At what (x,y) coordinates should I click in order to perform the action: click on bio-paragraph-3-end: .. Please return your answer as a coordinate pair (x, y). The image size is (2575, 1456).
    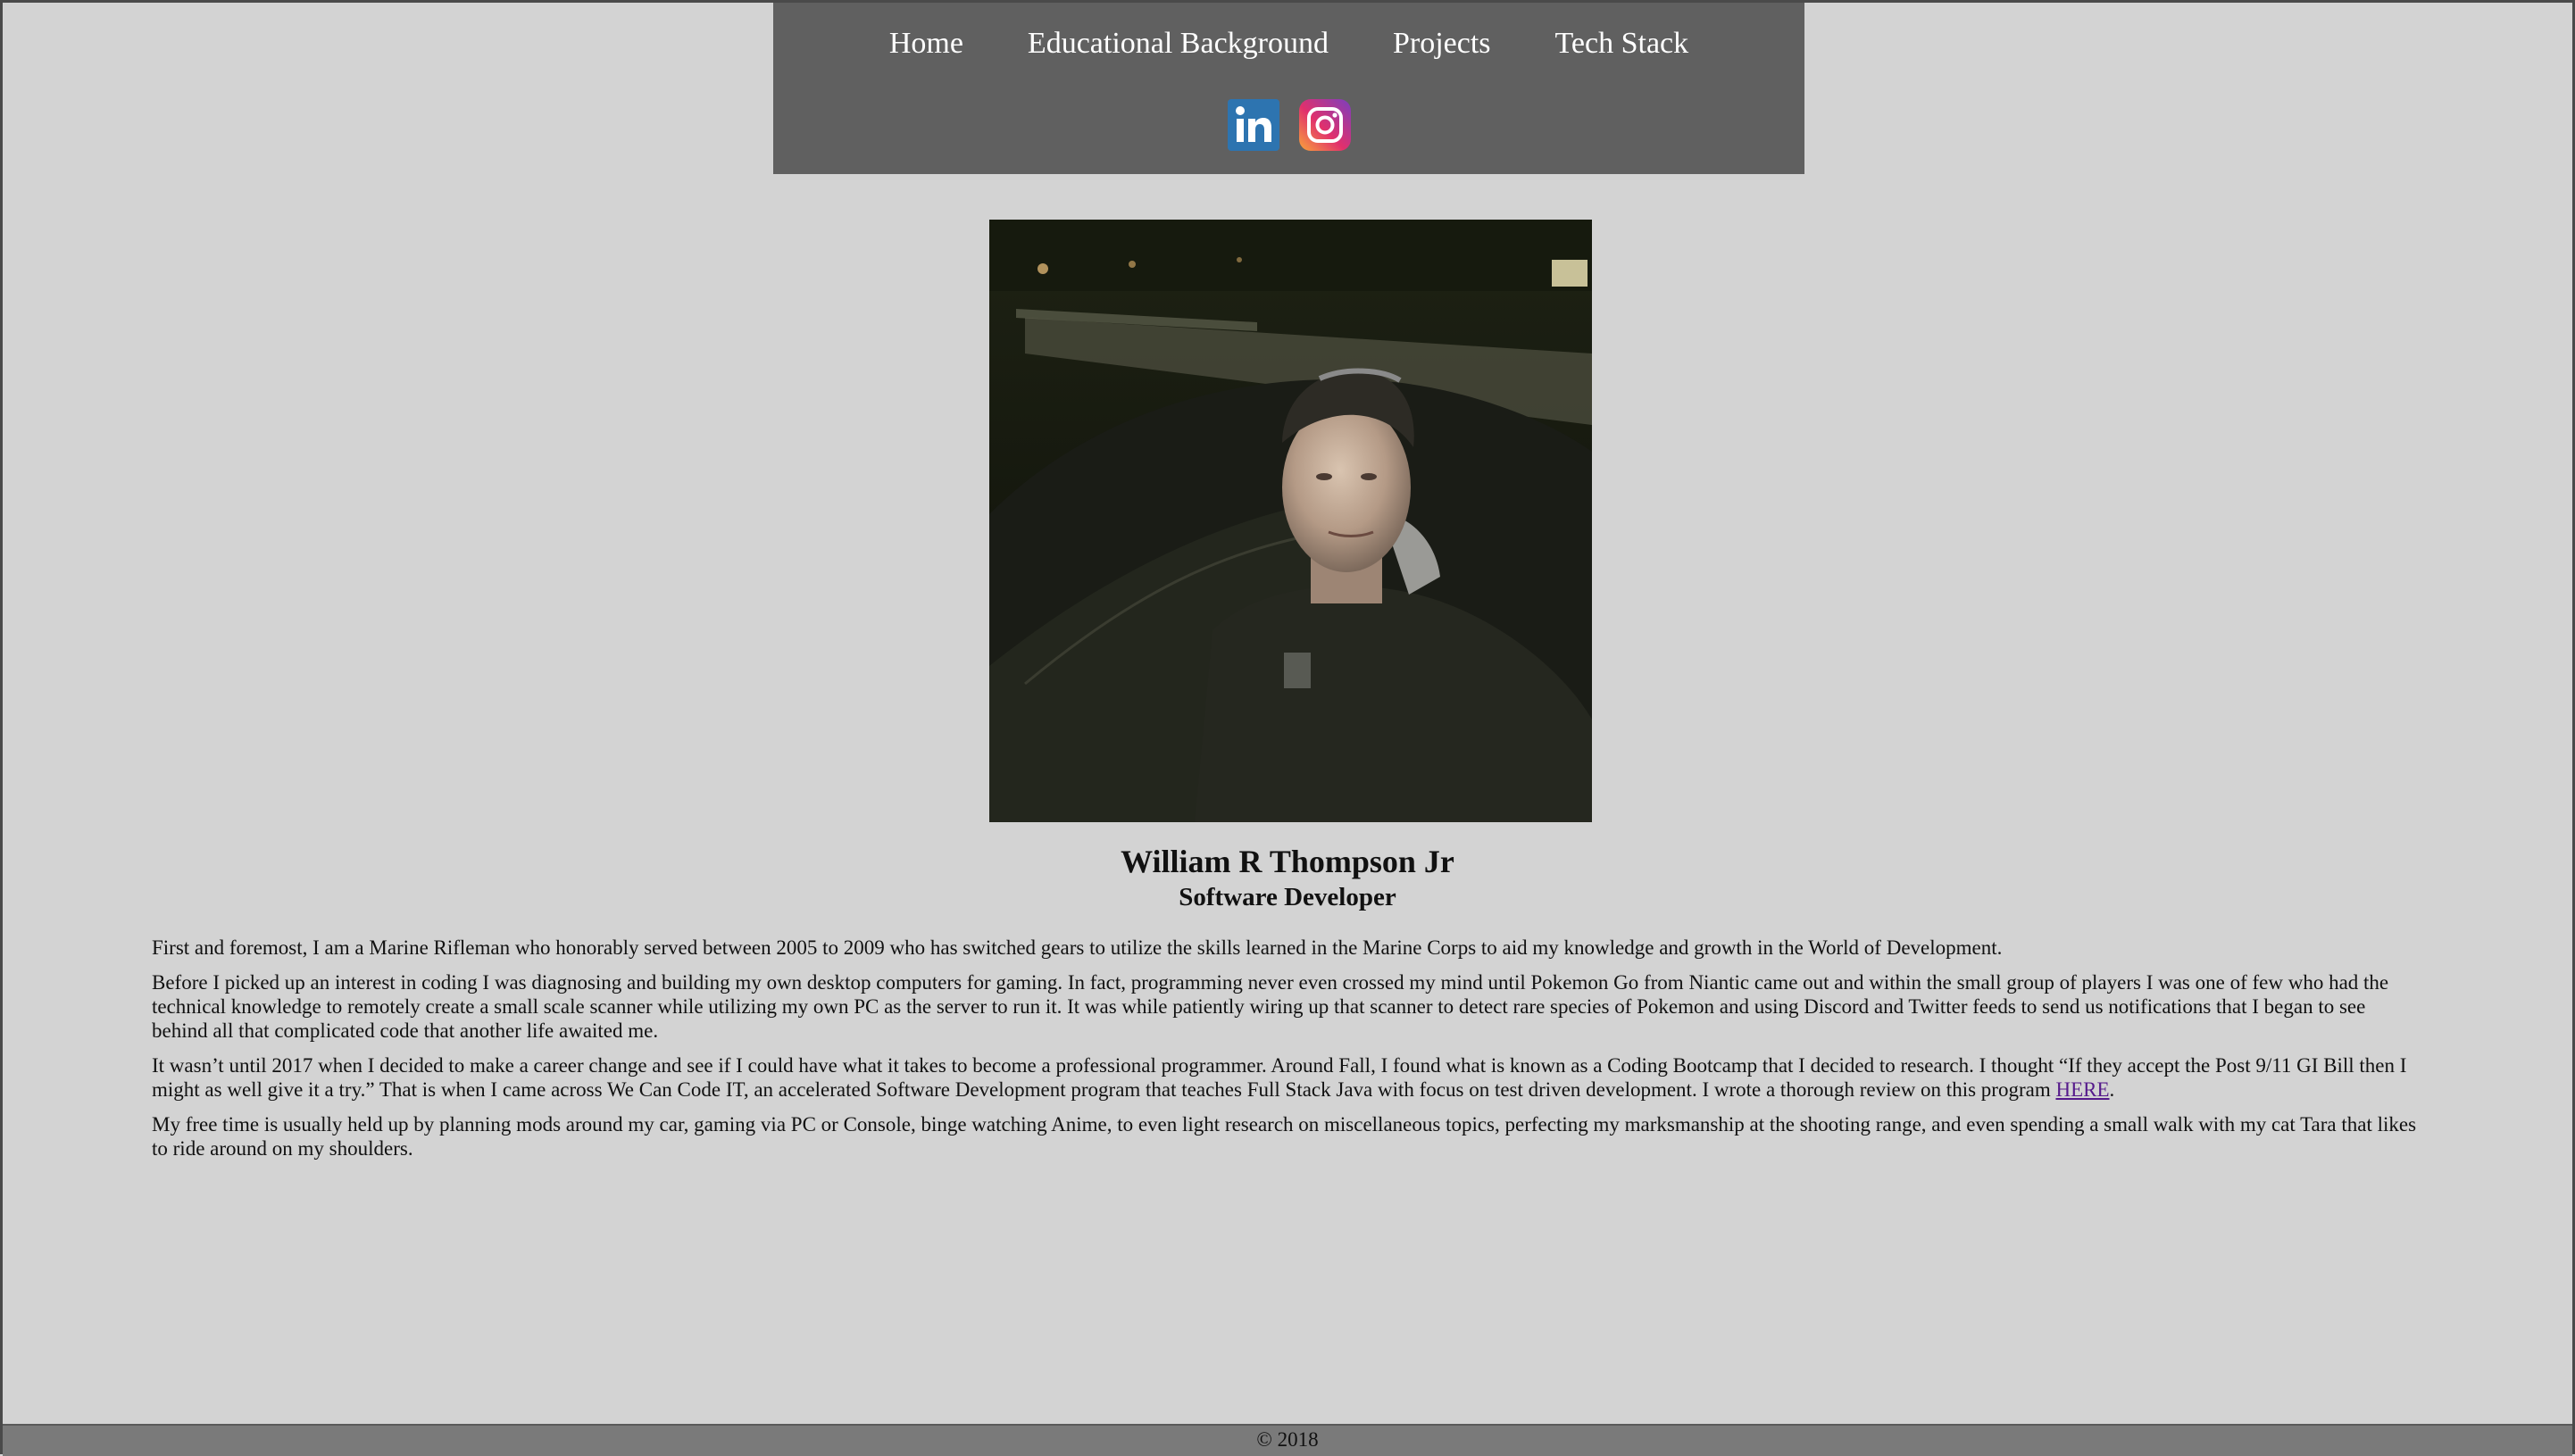
    Looking at the image, I should click on (2112, 1089).